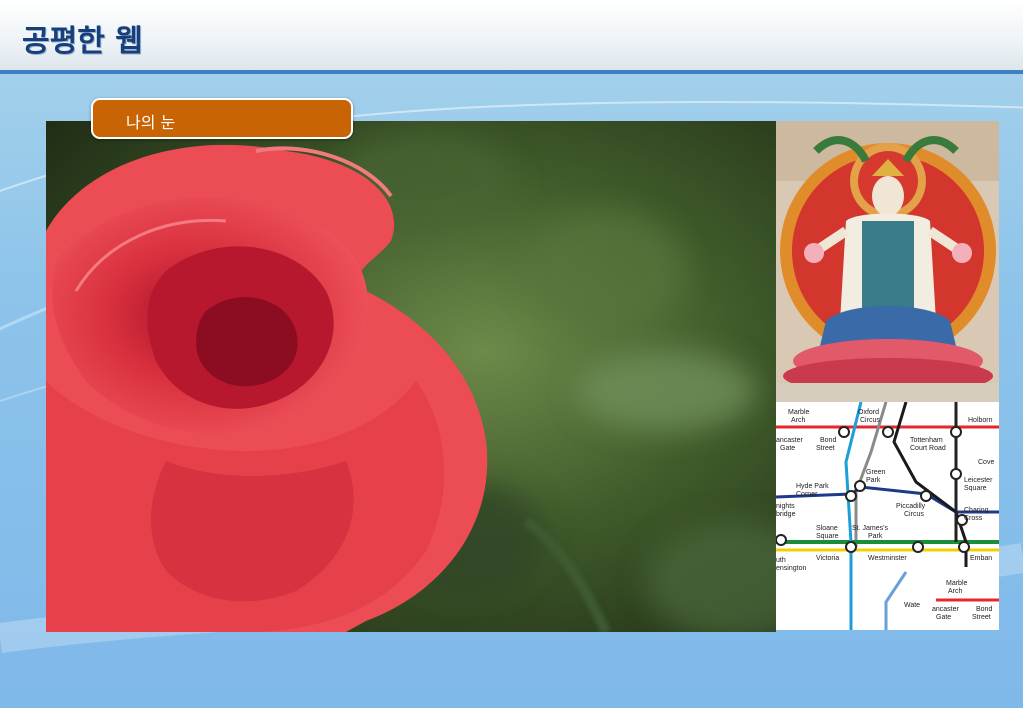  What do you see at coordinates (986, 462) in the screenshot?
I see `svg-text: Cove` at bounding box center [986, 462].